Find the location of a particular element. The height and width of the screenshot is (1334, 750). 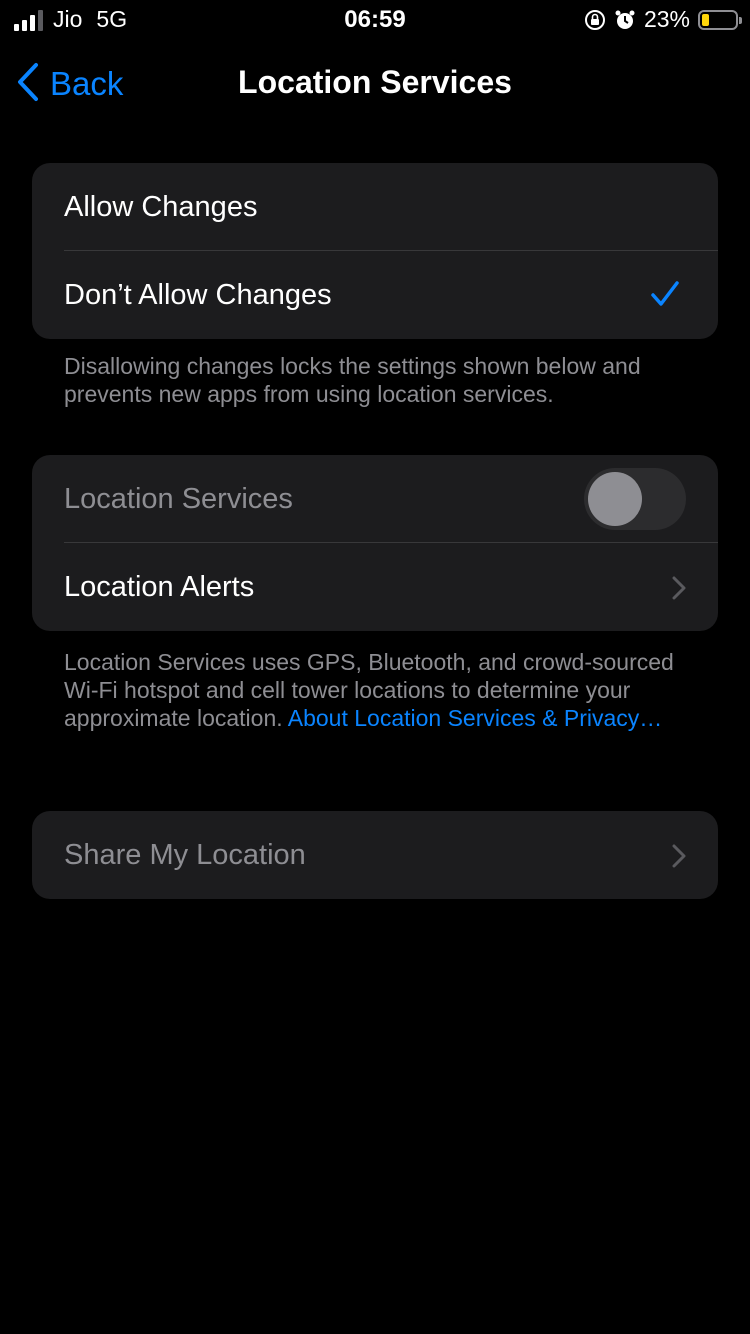

location-alerts-label: Location Alerts is located at coordinates (159, 586).